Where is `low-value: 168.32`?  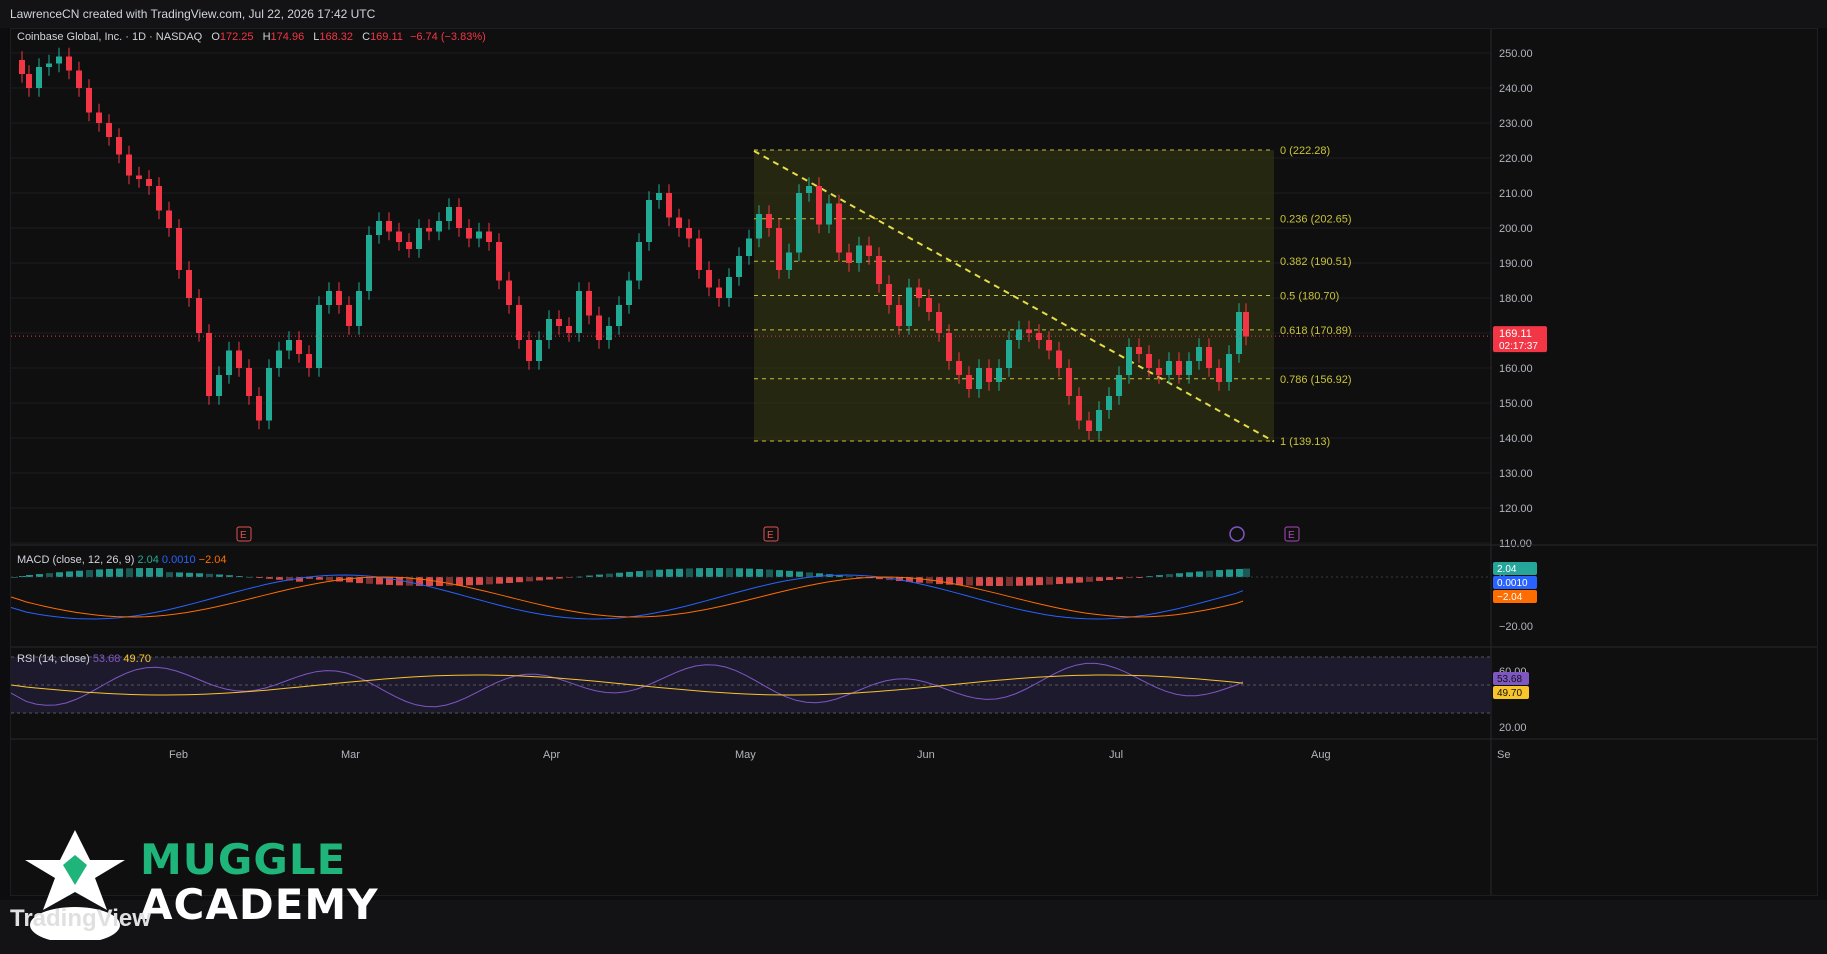 low-value: 168.32 is located at coordinates (336, 37).